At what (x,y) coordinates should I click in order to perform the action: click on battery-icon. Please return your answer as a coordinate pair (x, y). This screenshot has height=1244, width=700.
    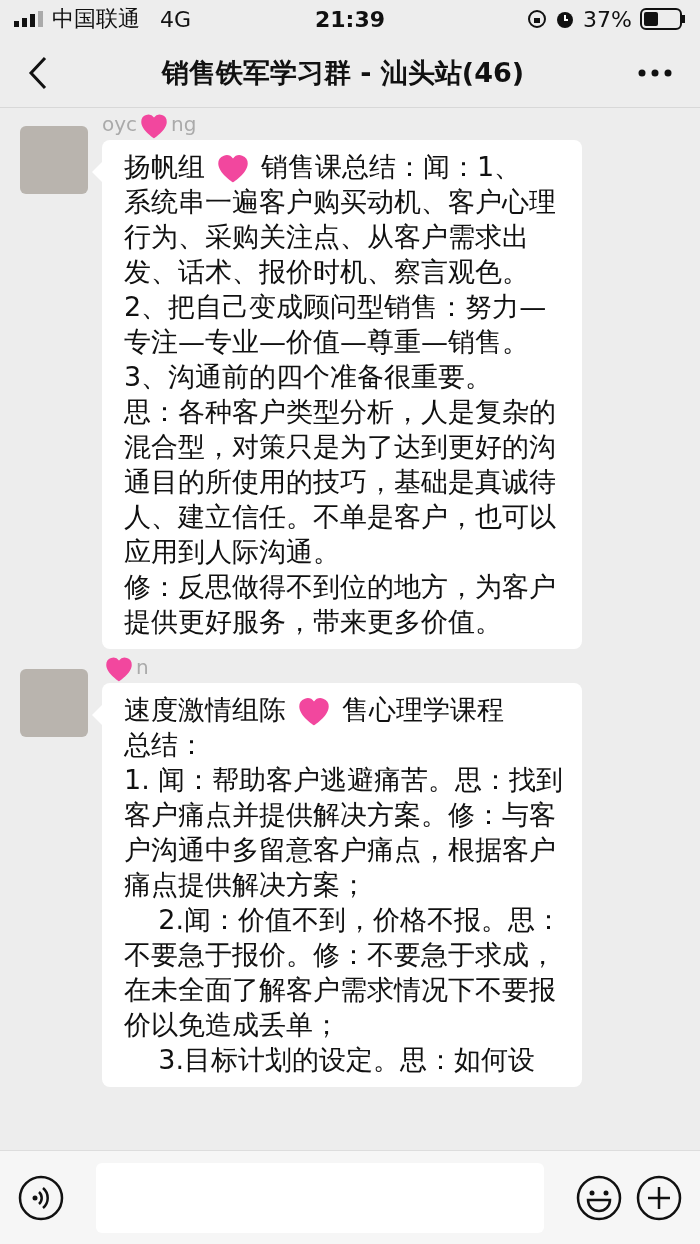
    Looking at the image, I should click on (663, 19).